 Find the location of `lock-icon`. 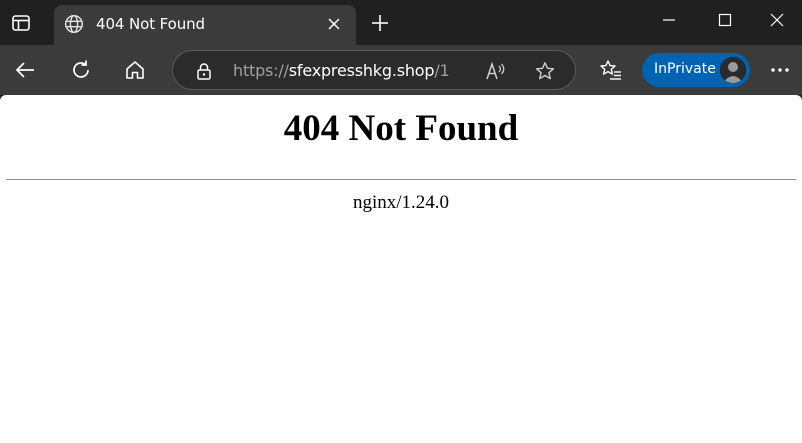

lock-icon is located at coordinates (204, 71).